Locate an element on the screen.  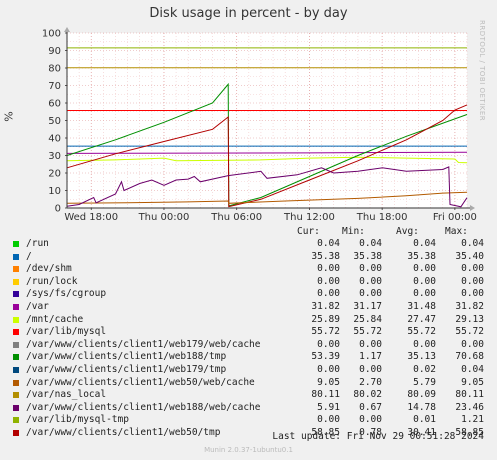
y-tick-label: 70 is located at coordinates (54, 86).